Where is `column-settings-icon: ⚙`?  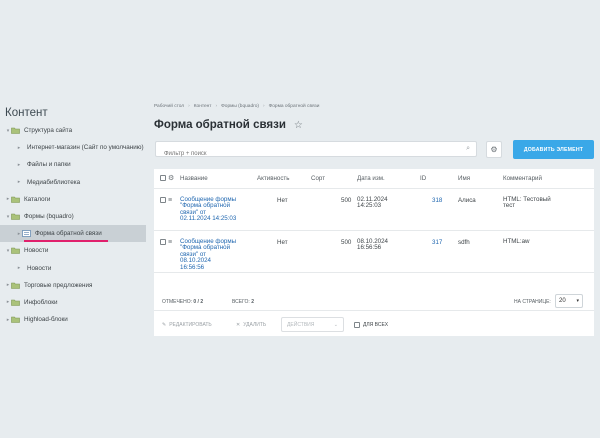
column-settings-icon: ⚙ is located at coordinates (171, 178).